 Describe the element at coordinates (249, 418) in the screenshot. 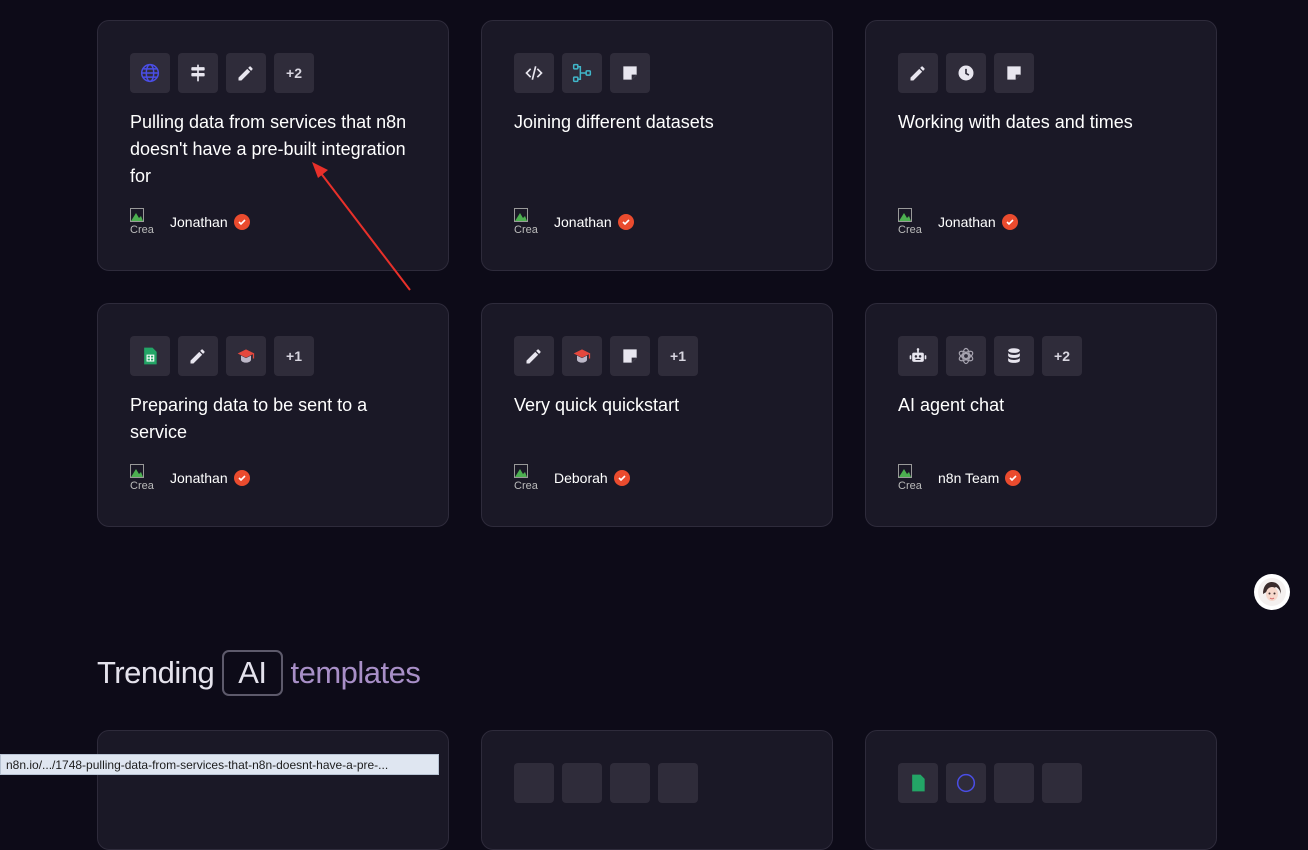

I see `card-title: Preparing data to be sent to a service` at that location.